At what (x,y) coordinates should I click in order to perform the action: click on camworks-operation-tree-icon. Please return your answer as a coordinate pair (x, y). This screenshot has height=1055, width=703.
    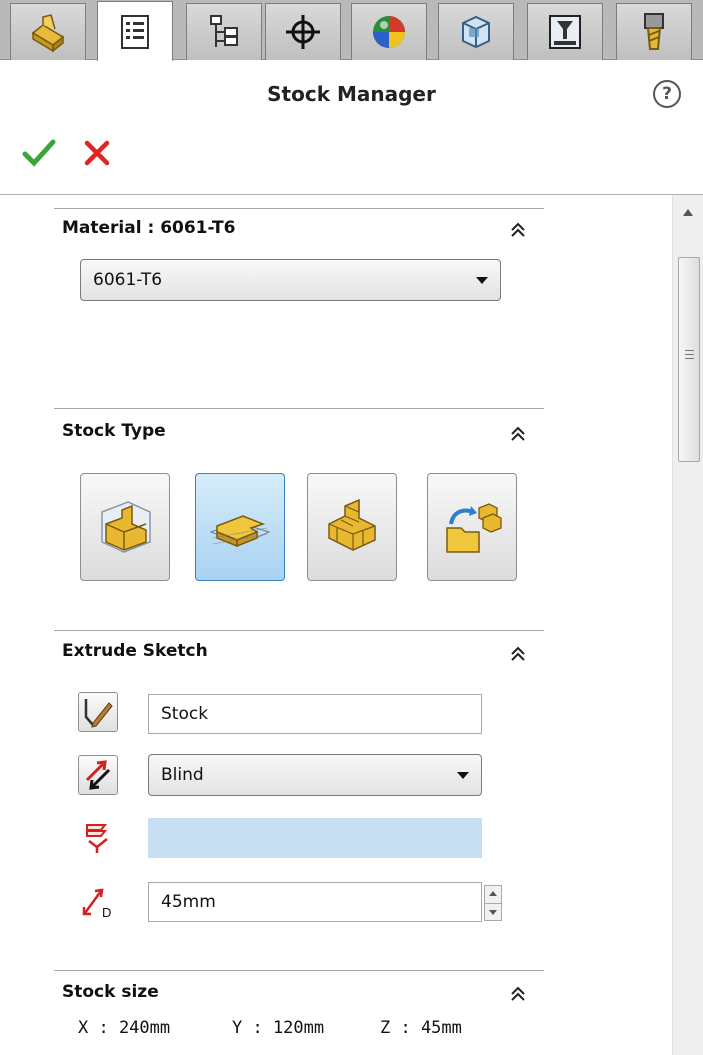
    Looking at the image, I should click on (565, 32).